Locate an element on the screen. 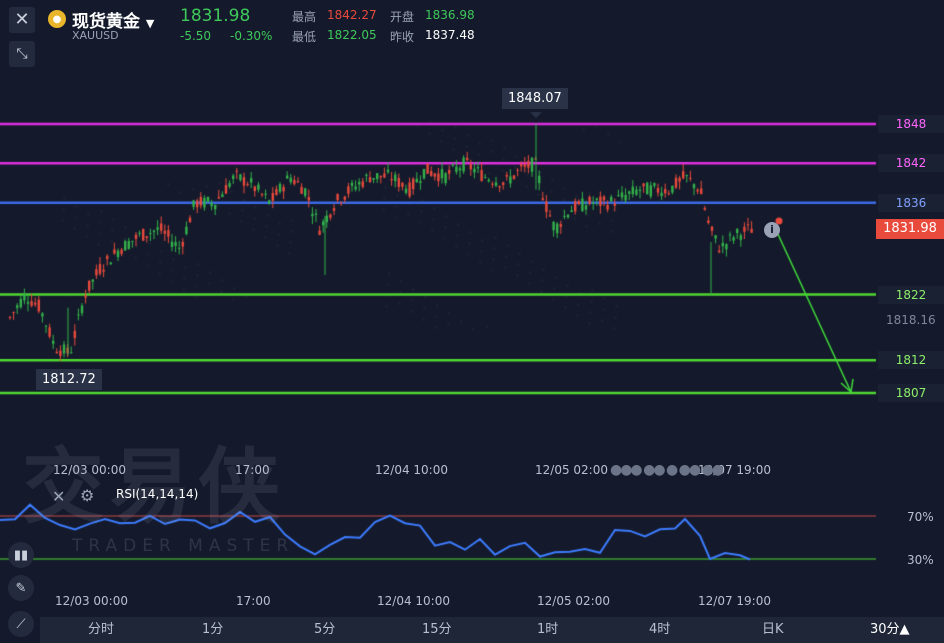  level-label-1842: 1842 is located at coordinates (911, 163).